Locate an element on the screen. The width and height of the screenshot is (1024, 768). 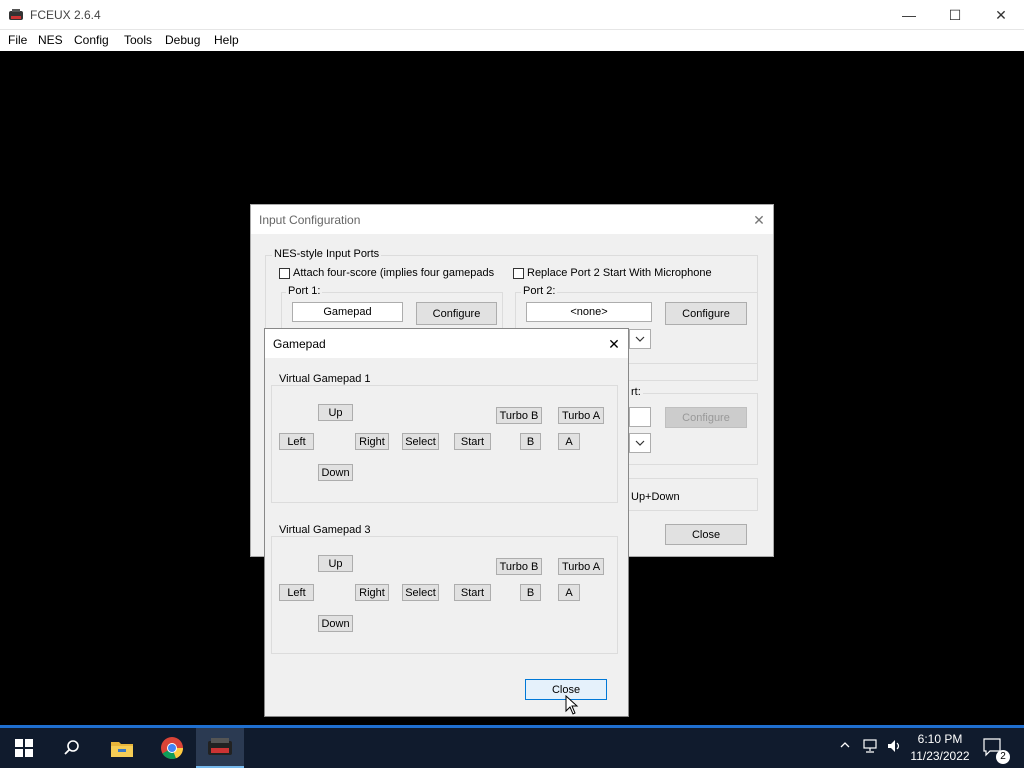
famicom-dropdown is located at coordinates (640, 443).